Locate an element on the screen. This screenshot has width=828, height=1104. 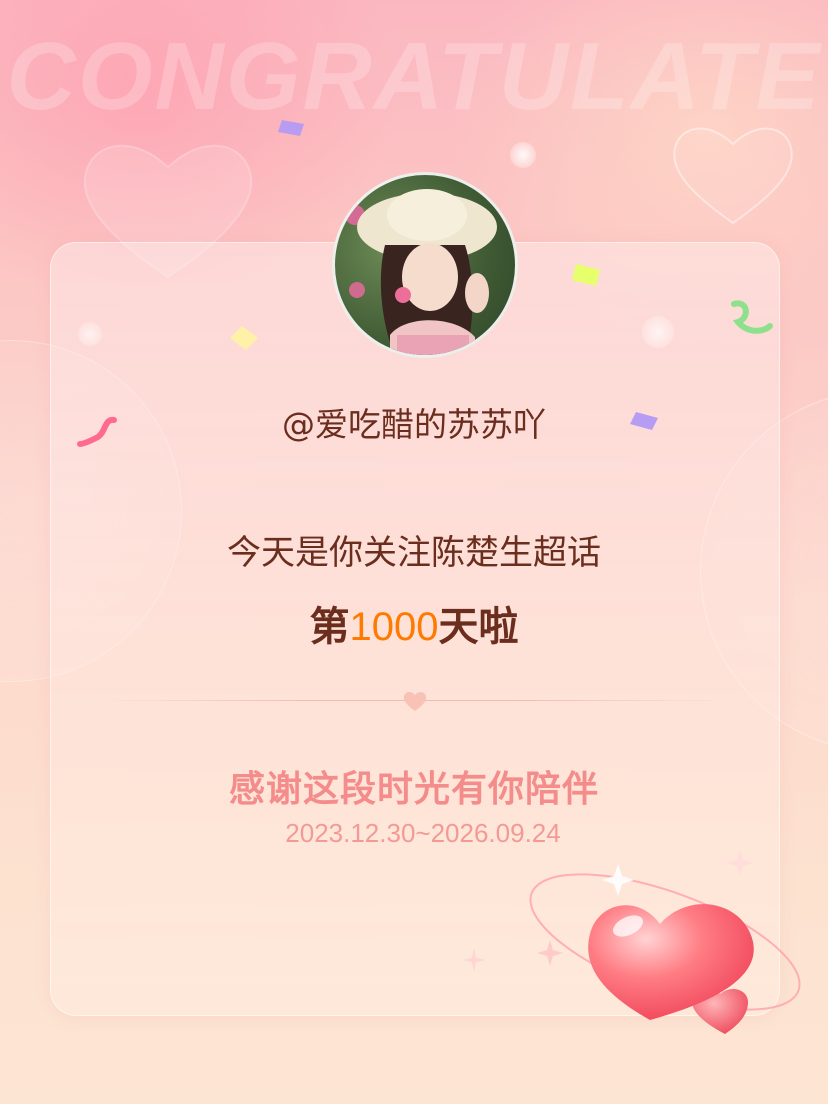
user-avatar is located at coordinates (425, 265).